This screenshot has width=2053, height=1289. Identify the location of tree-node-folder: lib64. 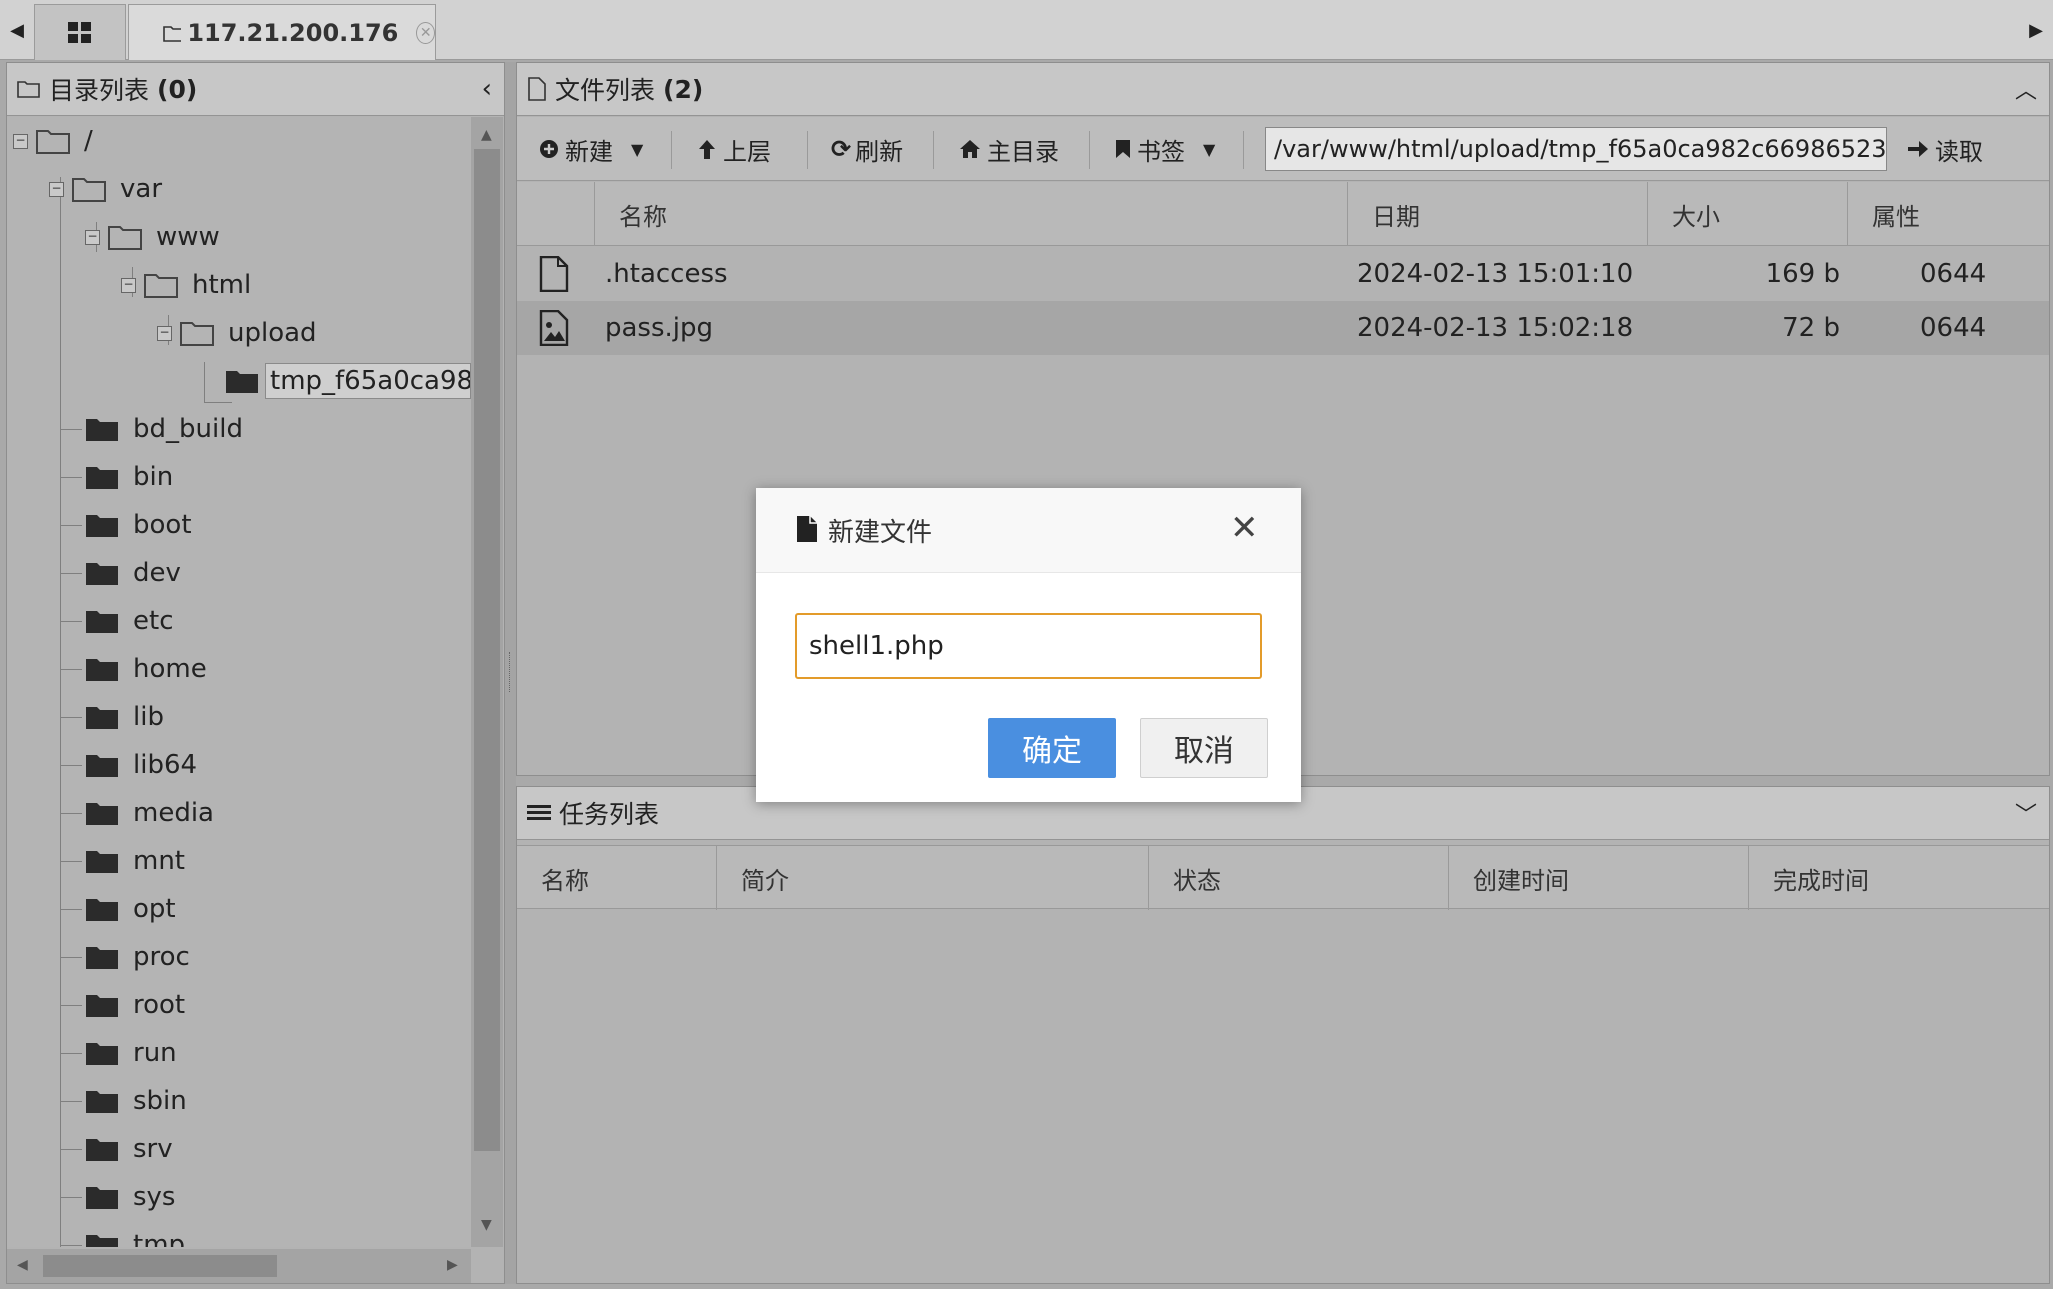
(141, 765).